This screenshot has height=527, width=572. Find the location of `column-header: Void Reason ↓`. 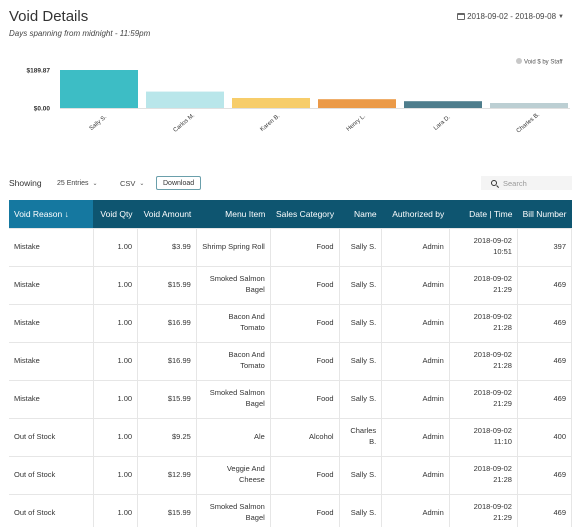

column-header: Void Reason ↓ is located at coordinates (51, 214).